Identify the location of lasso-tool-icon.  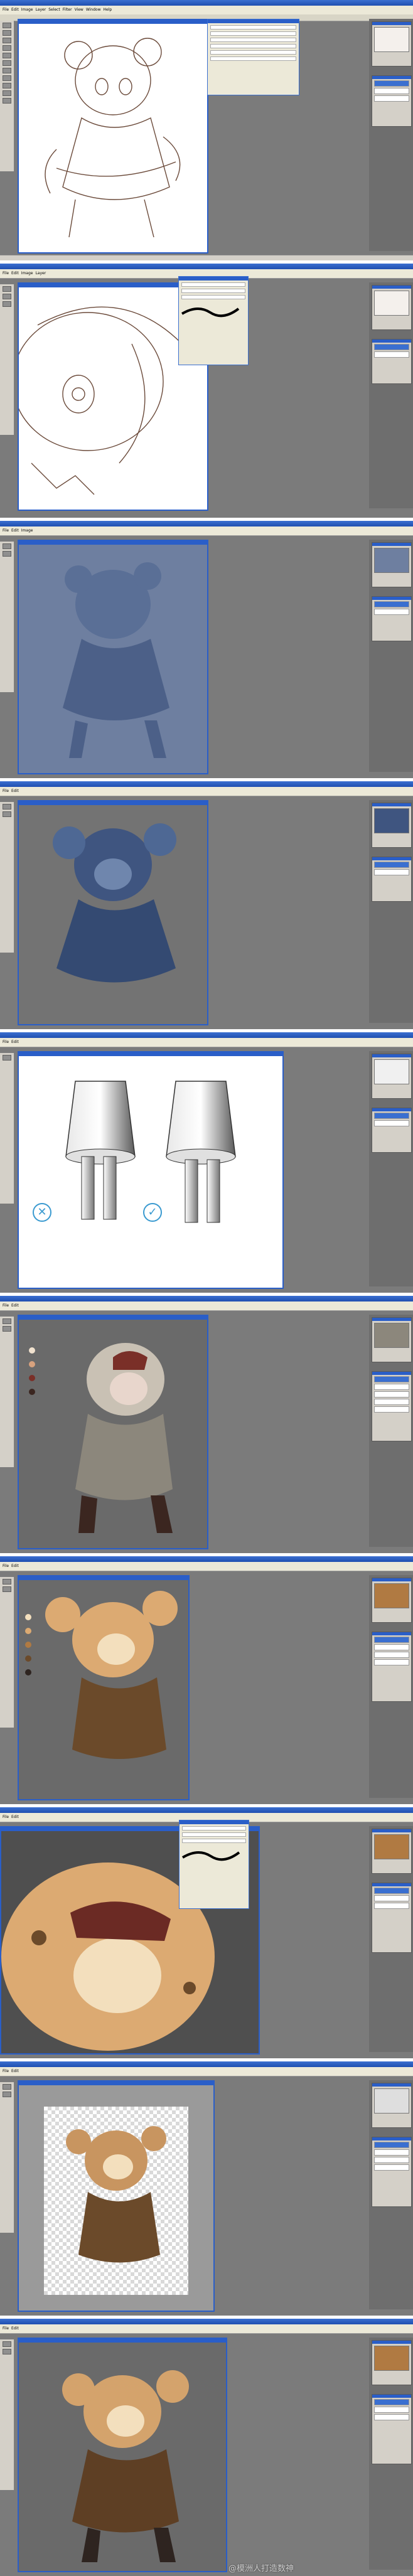
(7, 40).